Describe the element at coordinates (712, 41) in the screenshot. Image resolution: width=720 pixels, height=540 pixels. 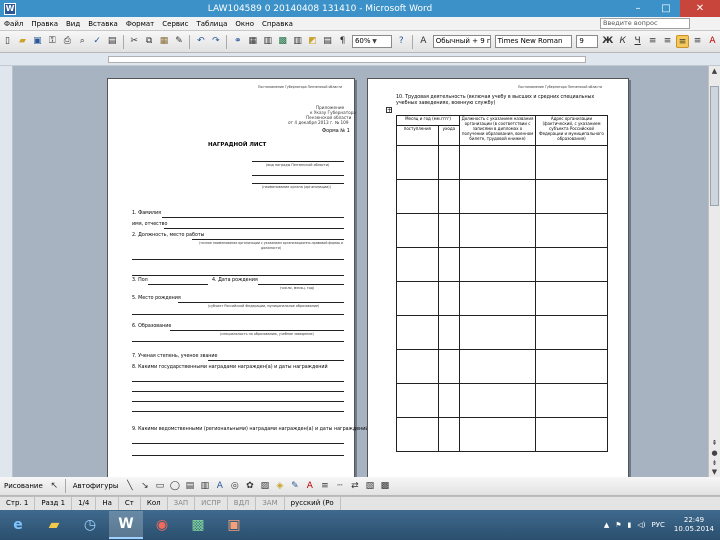
I see `font-color-icon: A` at that location.